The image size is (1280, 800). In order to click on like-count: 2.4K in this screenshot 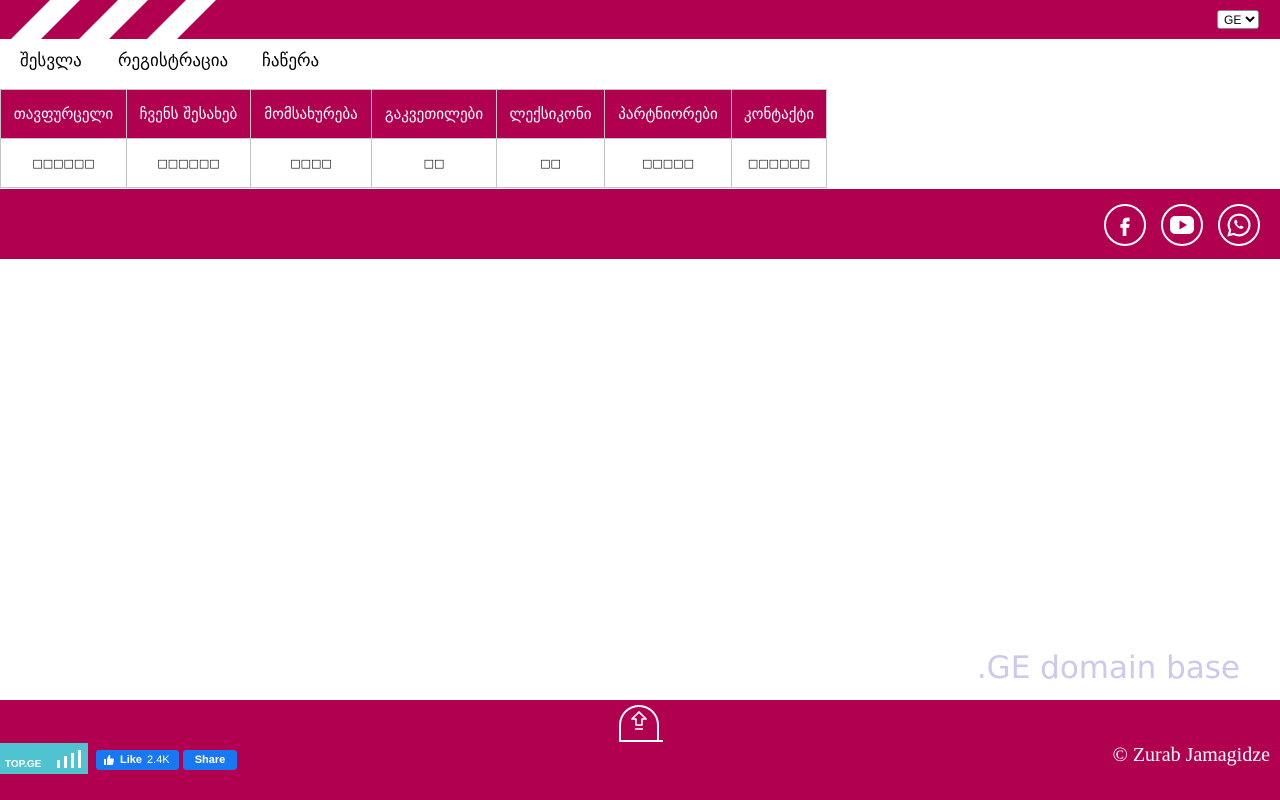, I will do `click(158, 760)`.